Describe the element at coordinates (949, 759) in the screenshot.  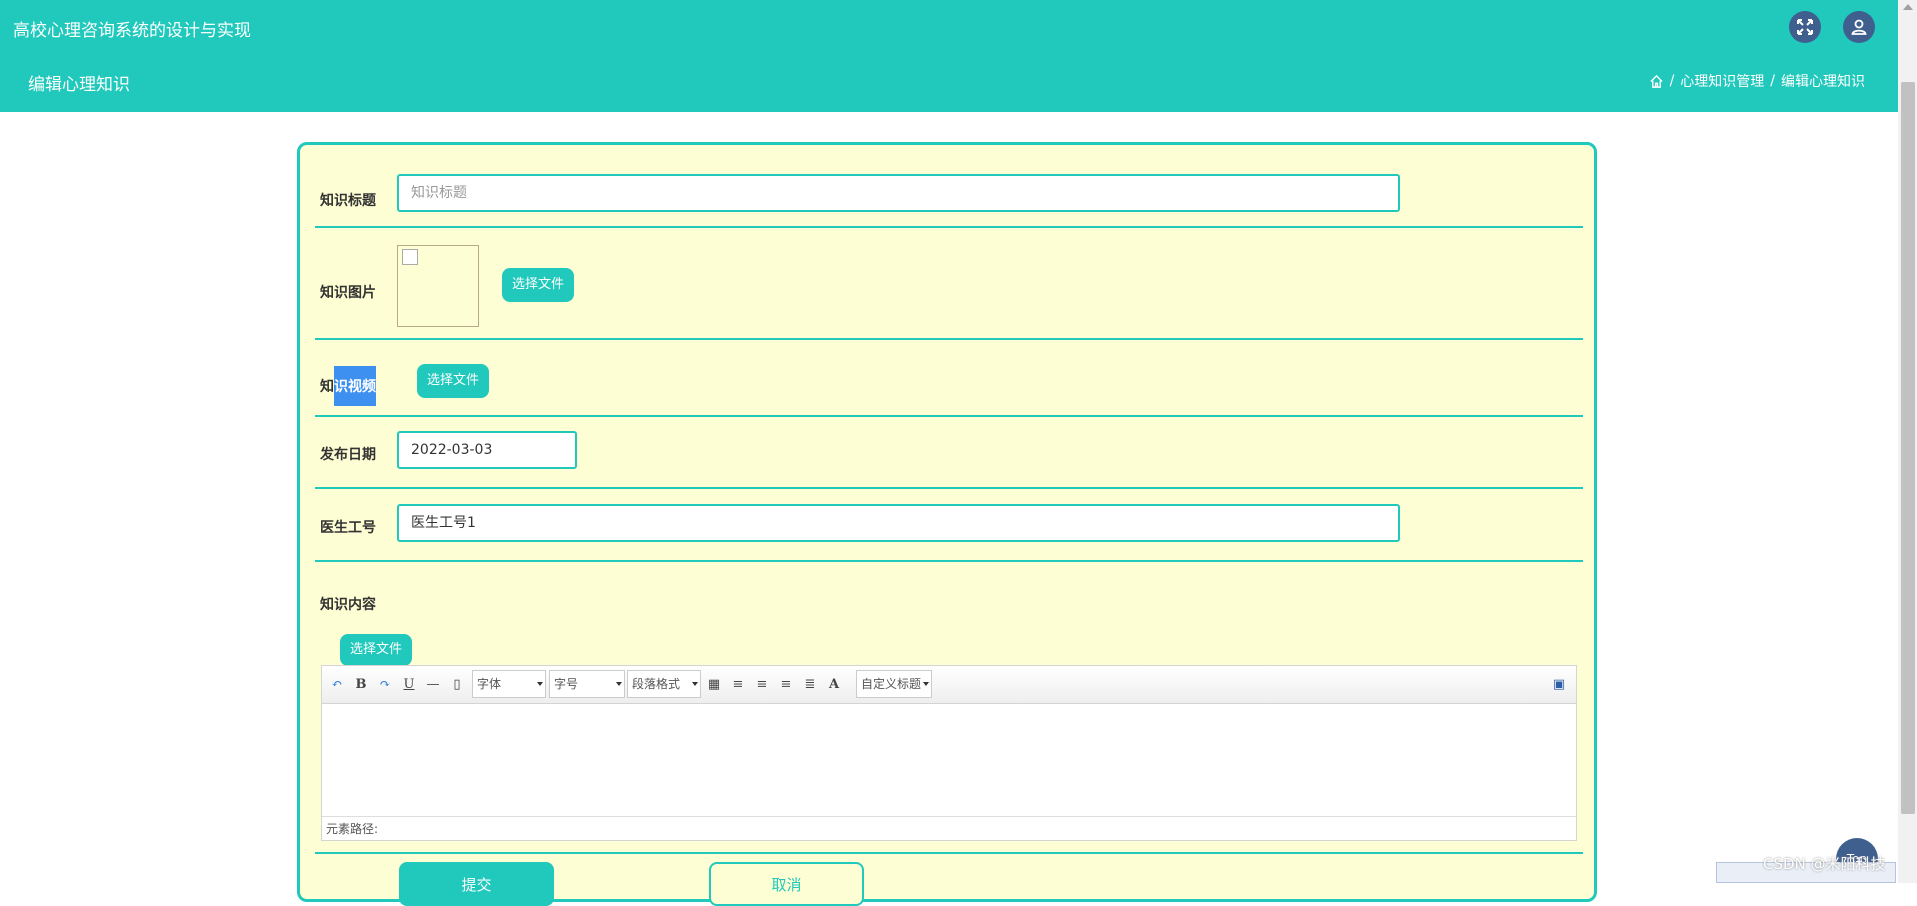
I see `editor-content-area` at that location.